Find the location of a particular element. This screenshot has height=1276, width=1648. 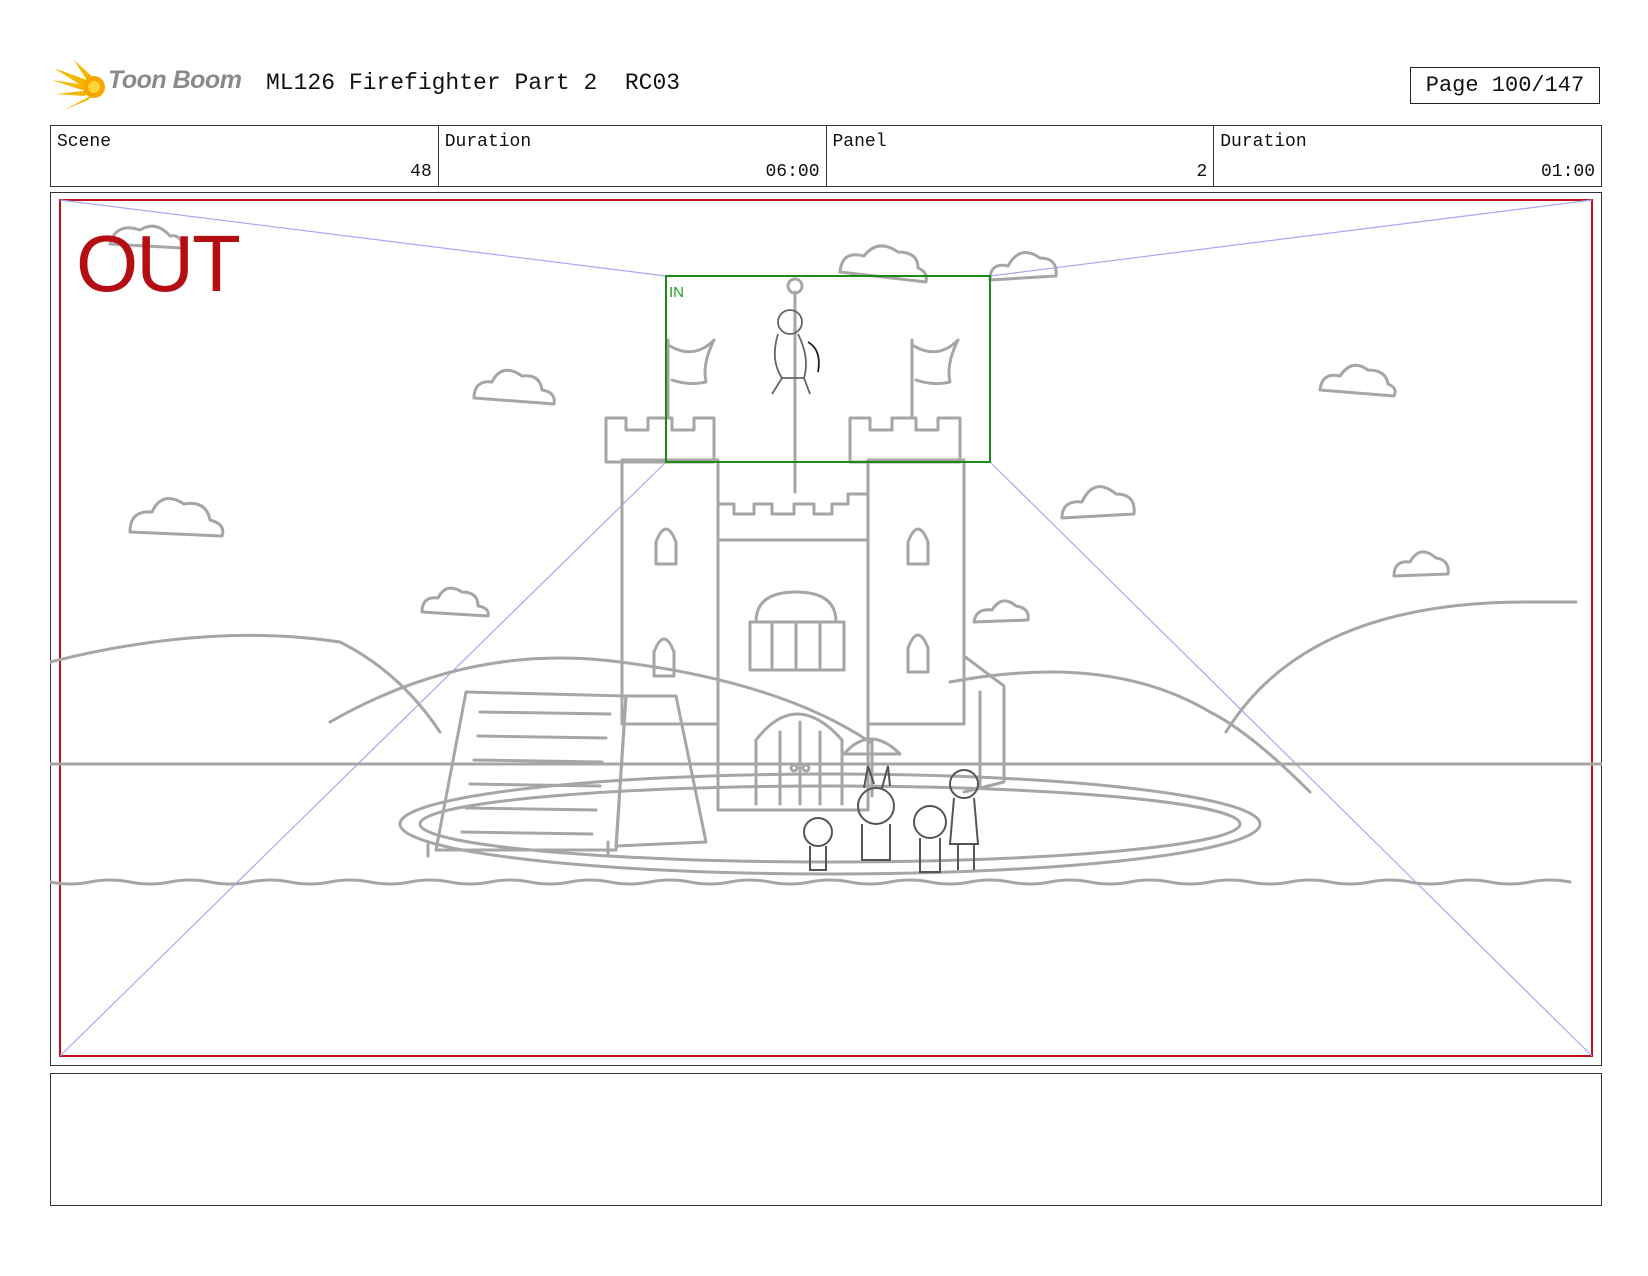

panel-notes-box is located at coordinates (826, 1139).